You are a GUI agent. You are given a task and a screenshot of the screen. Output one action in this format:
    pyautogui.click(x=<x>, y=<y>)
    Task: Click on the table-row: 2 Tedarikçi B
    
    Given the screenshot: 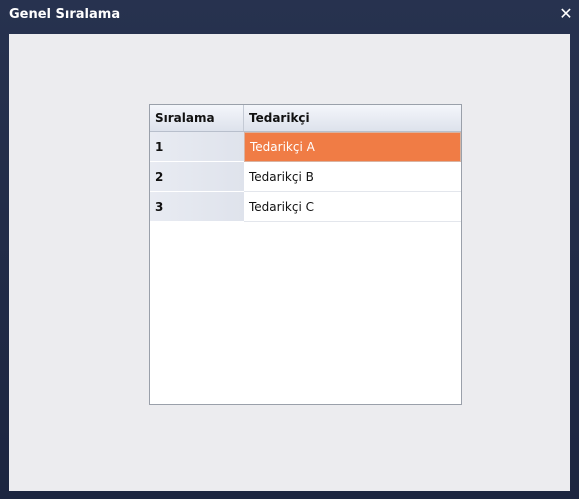 What is the action you would take?
    pyautogui.click(x=305, y=177)
    